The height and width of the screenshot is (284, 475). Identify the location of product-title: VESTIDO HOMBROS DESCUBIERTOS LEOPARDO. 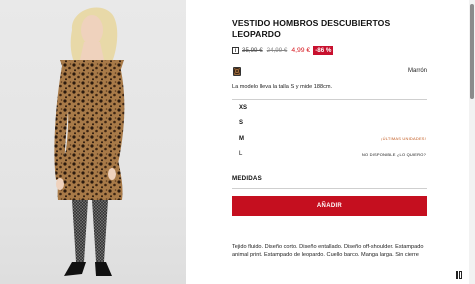
(311, 28).